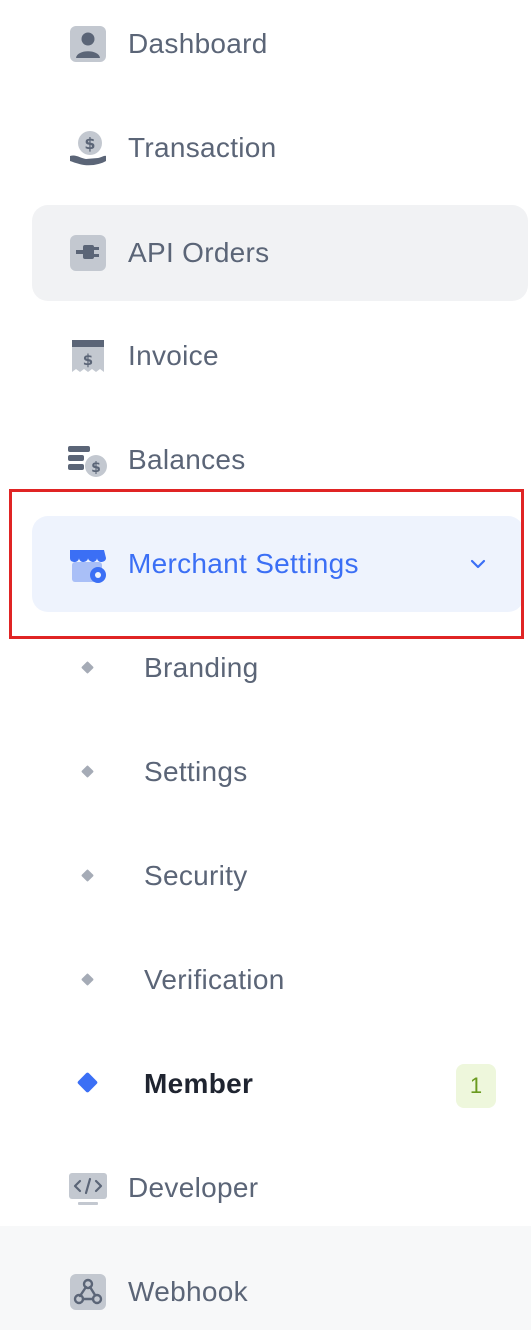 This screenshot has height=1340, width=531. Describe the element at coordinates (88, 1188) in the screenshot. I see `code-icon` at that location.